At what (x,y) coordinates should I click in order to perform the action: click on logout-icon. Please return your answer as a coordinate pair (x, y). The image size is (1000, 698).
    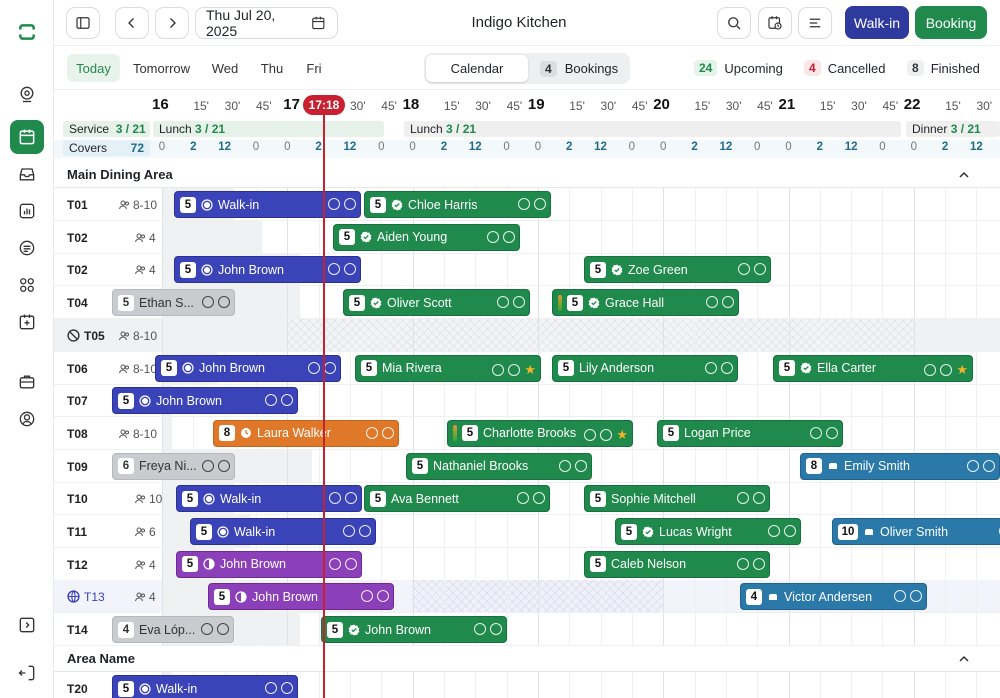
    Looking at the image, I should click on (27, 673).